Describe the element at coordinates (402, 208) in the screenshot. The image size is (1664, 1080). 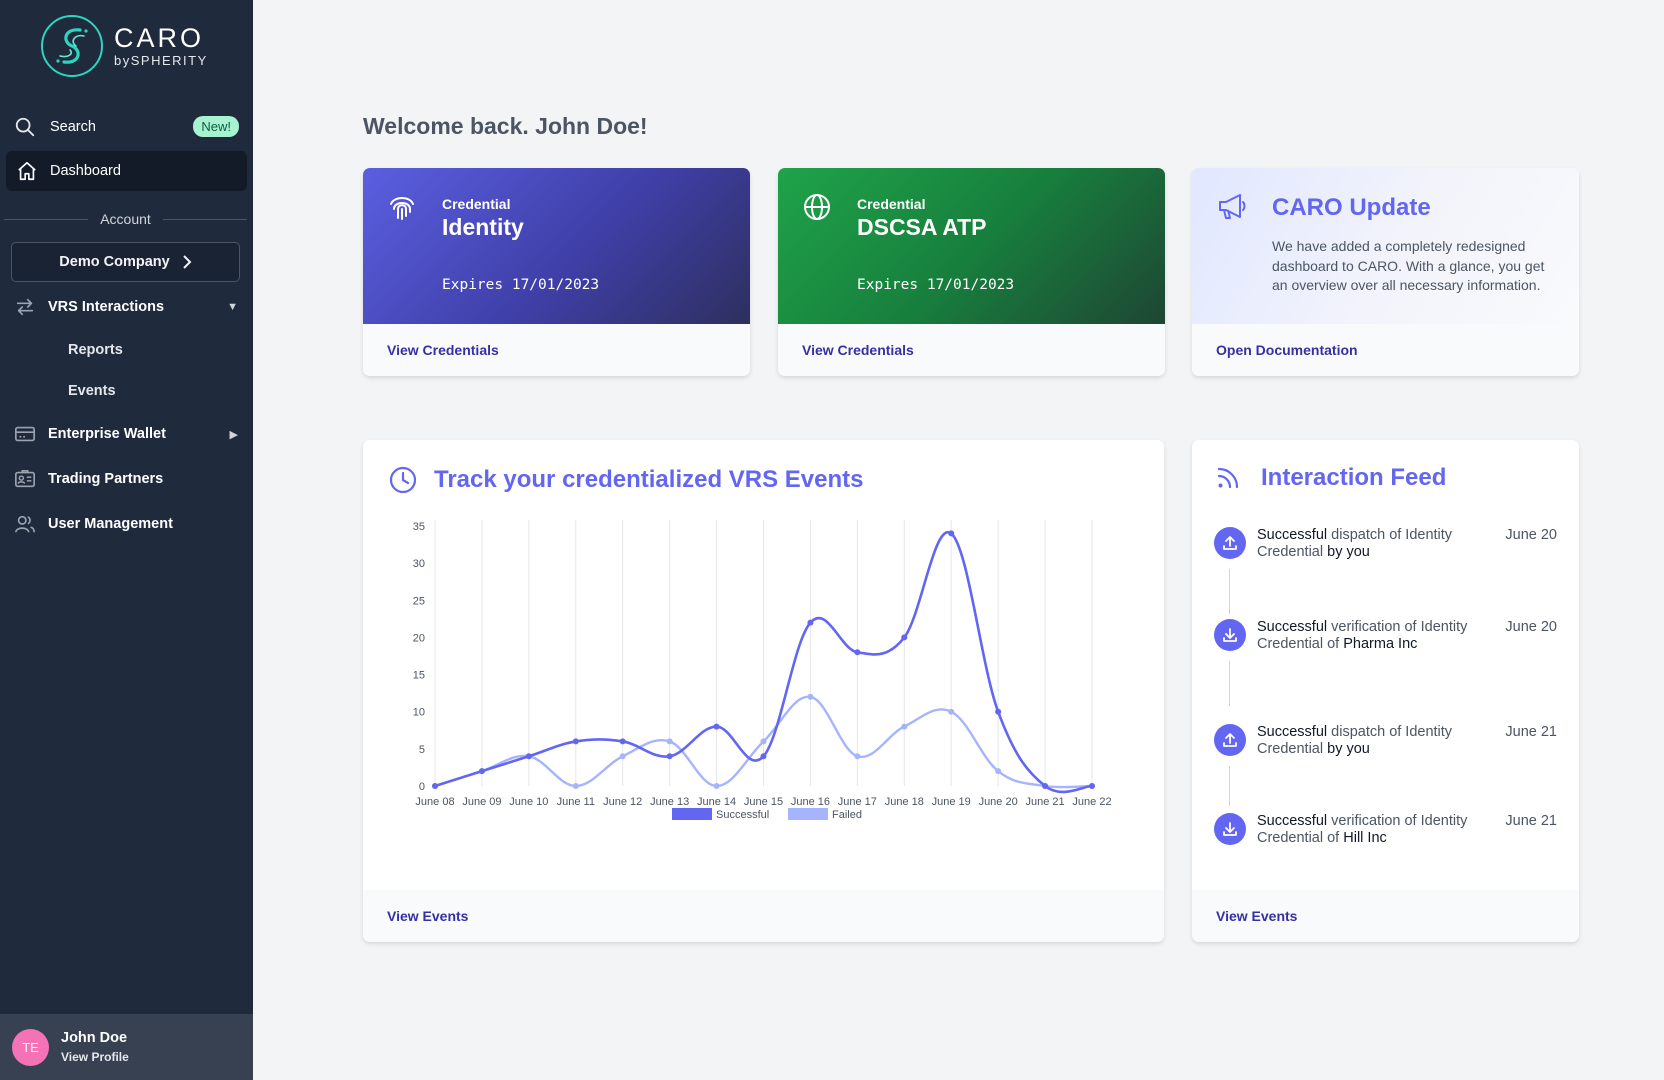
I see `fingerprint-icon` at that location.